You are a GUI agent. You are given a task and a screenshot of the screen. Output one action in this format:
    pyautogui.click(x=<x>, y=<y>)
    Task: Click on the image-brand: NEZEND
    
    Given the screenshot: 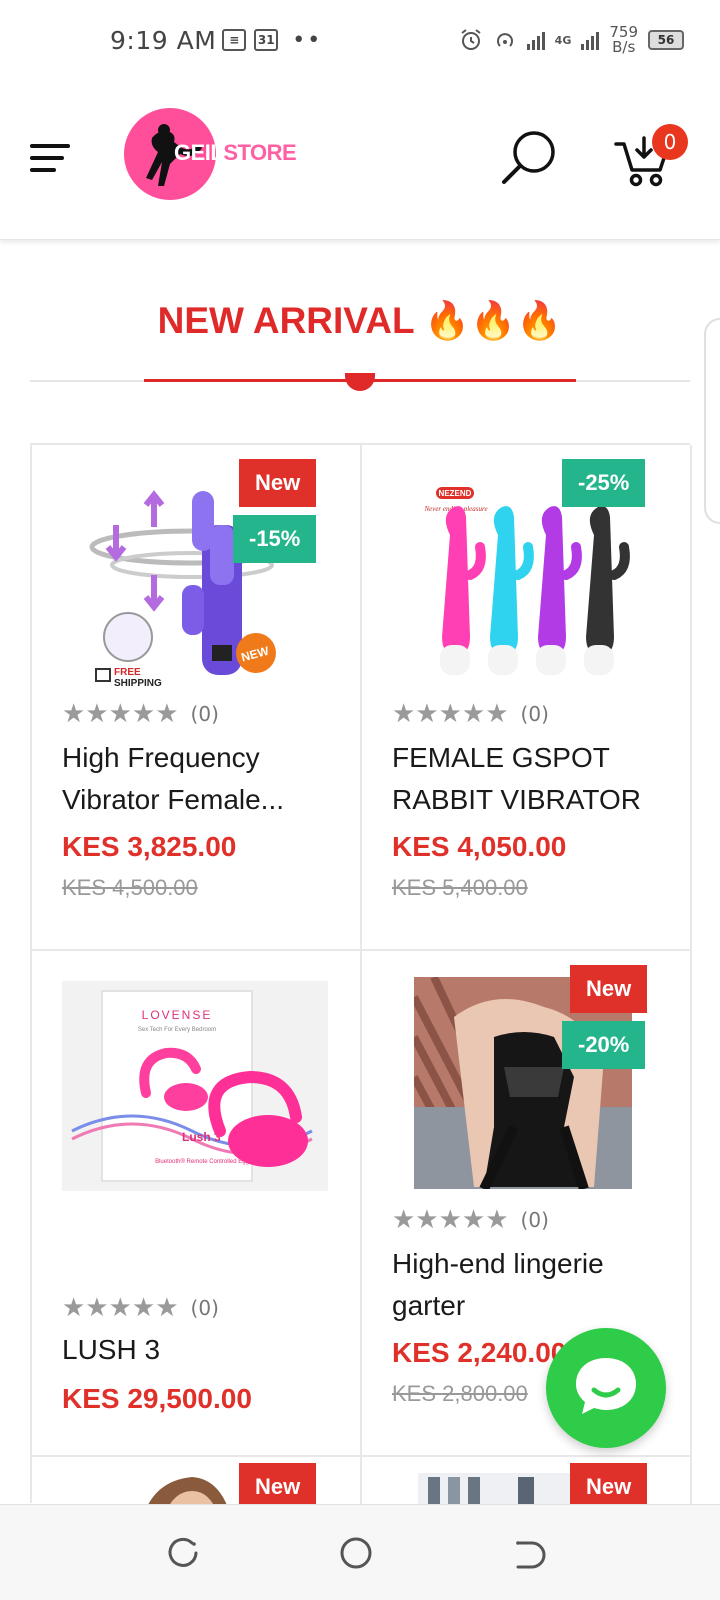 What is the action you would take?
    pyautogui.click(x=455, y=493)
    